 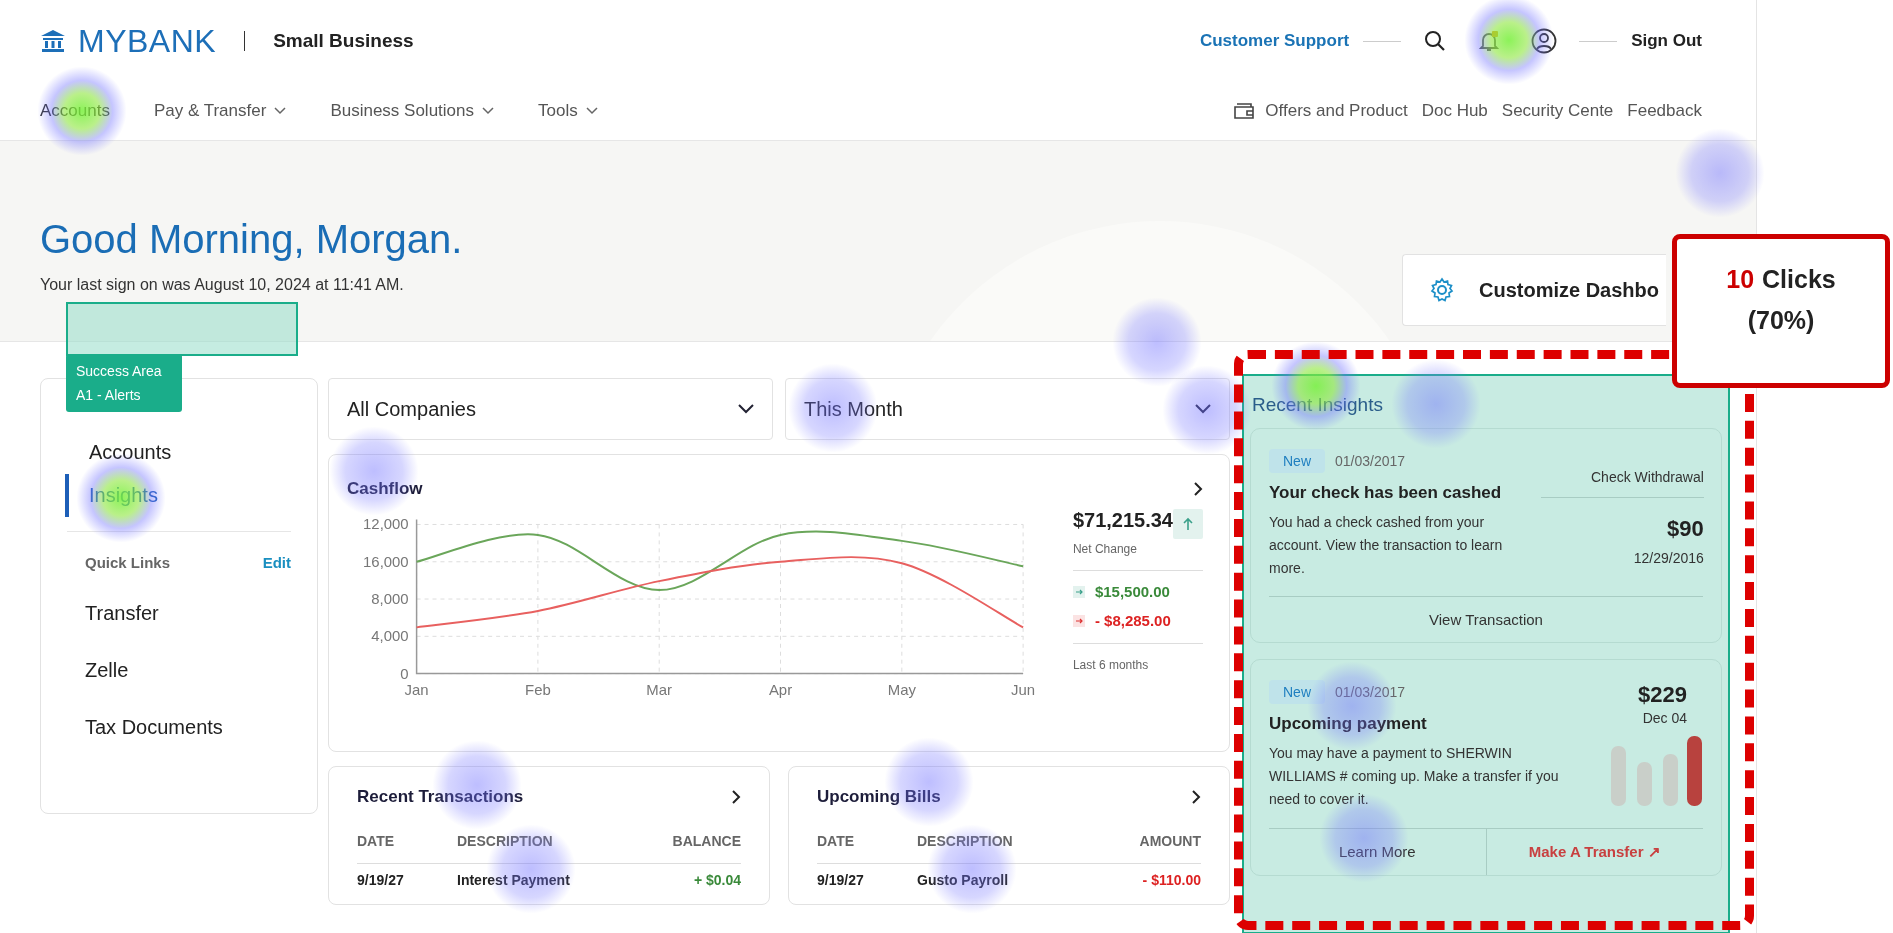 What do you see at coordinates (1664, 718) in the screenshot?
I see `insight-amount-date: Dec 04` at bounding box center [1664, 718].